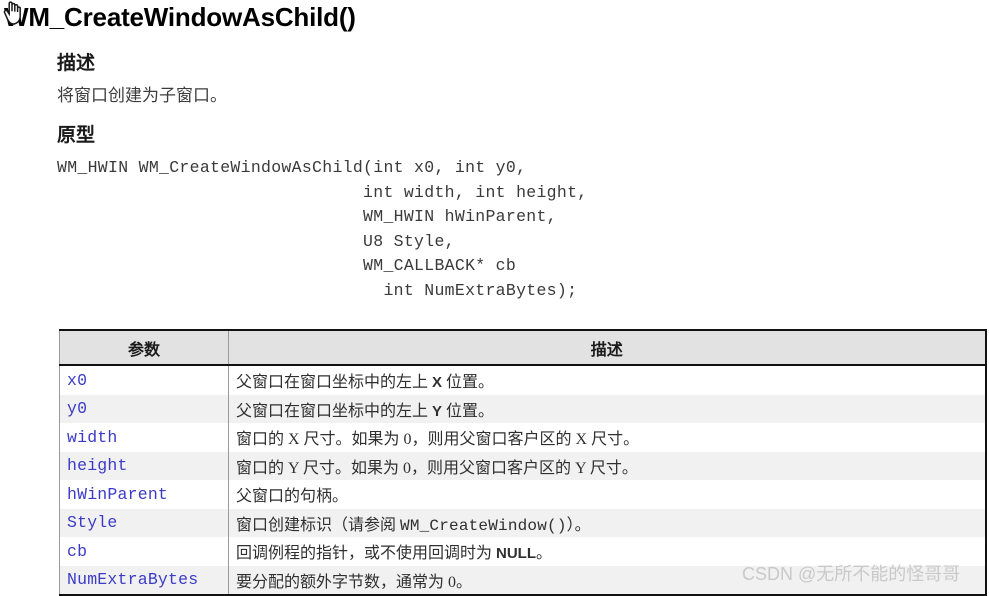 This screenshot has height=596, width=989. What do you see at coordinates (365, 383) in the screenshot?
I see `parameter-description: 父窗口在窗口坐标中的左上 X 位置。` at bounding box center [365, 383].